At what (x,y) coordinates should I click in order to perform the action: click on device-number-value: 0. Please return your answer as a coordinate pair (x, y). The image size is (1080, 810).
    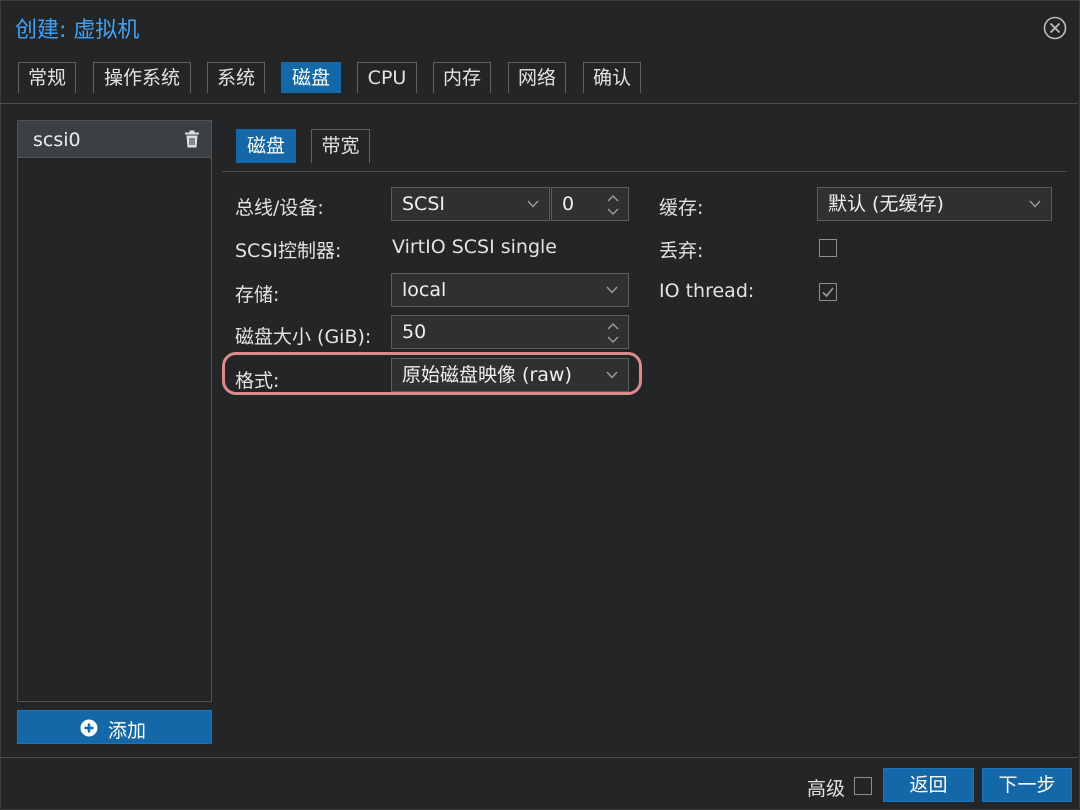
    Looking at the image, I should click on (568, 204).